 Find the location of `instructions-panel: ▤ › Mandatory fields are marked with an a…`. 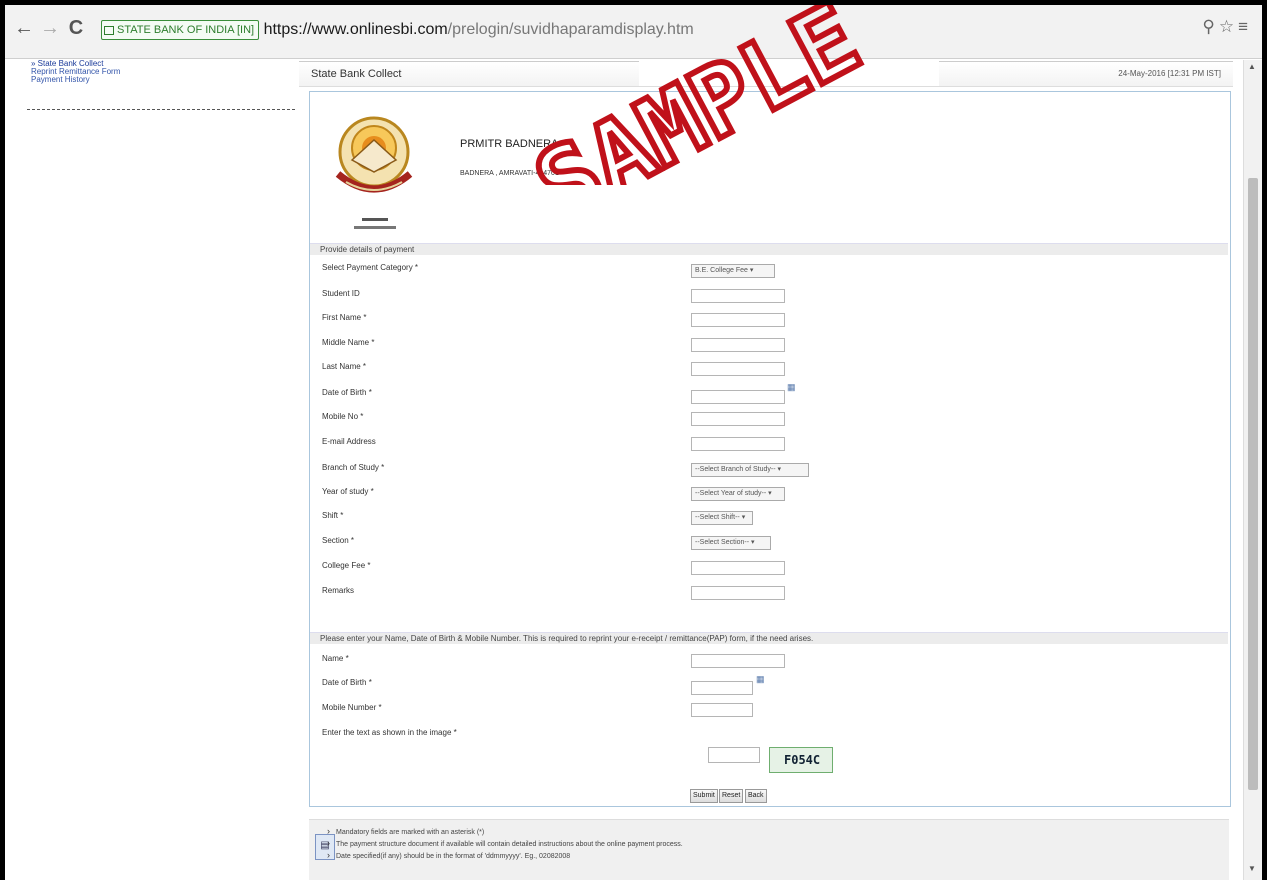

instructions-panel: ▤ › Mandatory fields are marked with an a… is located at coordinates (769, 849).